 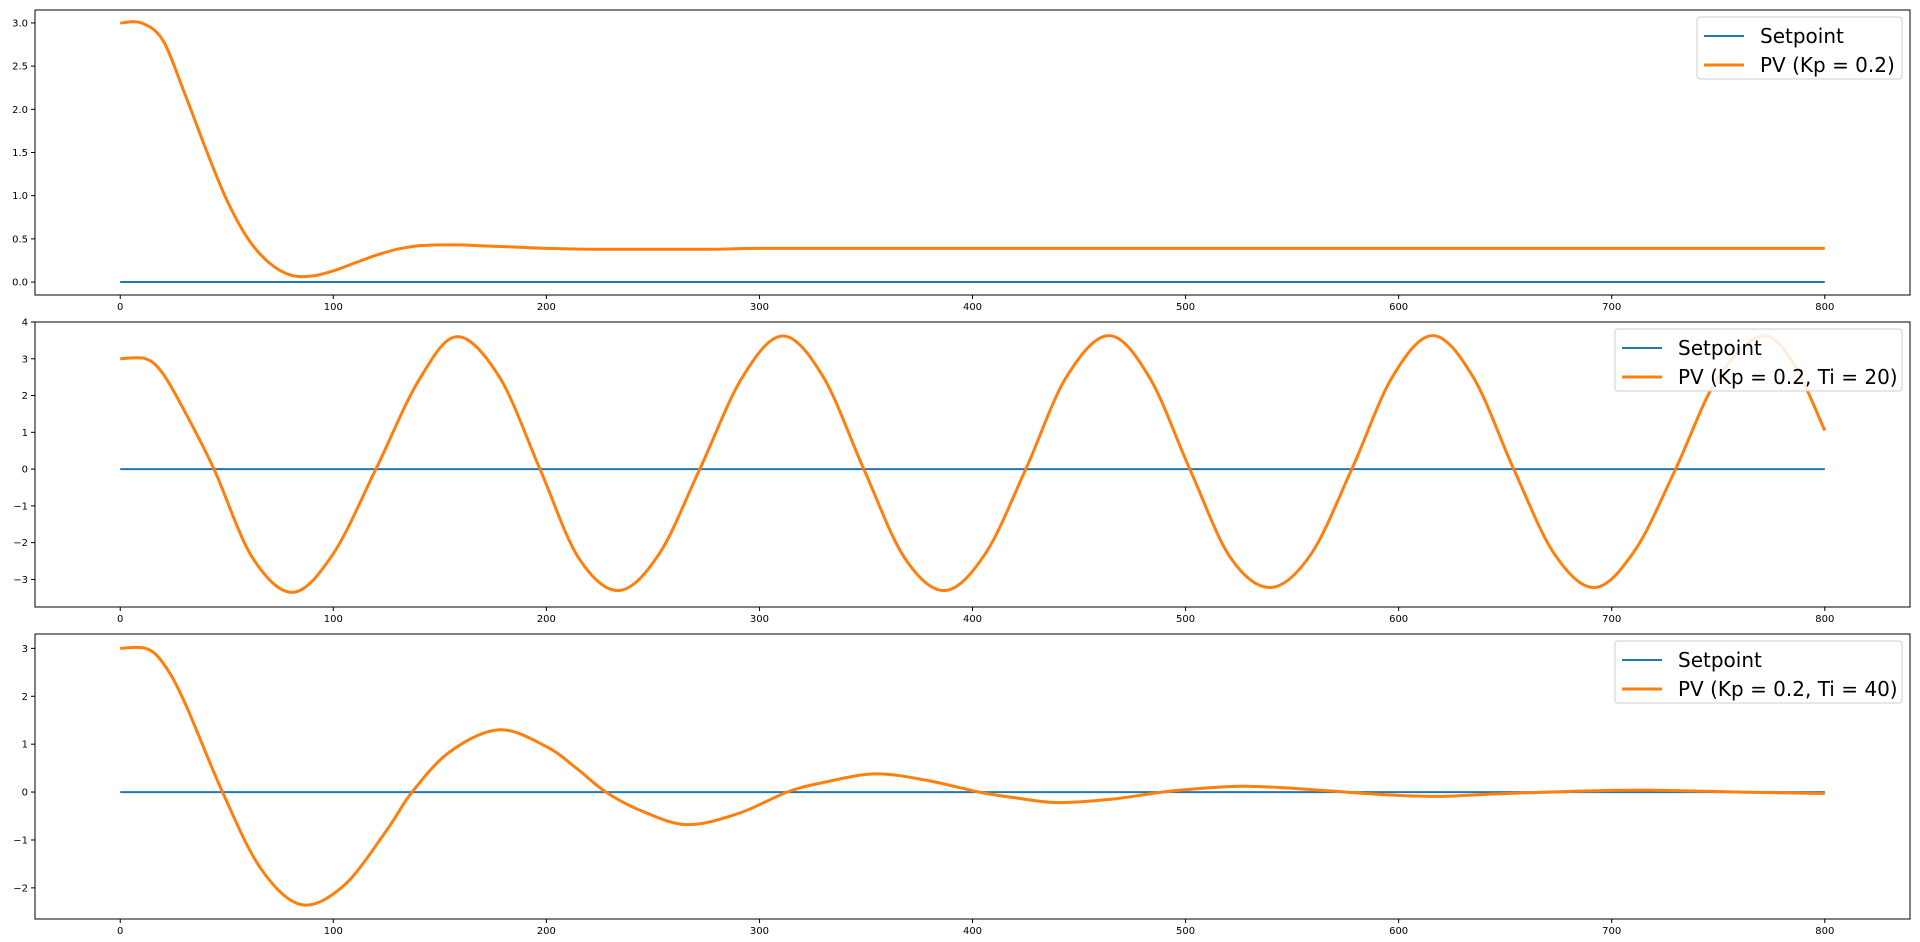 I want to click on legend: Setpoint PV (Kp = 0.2), so click(x=1799, y=48).